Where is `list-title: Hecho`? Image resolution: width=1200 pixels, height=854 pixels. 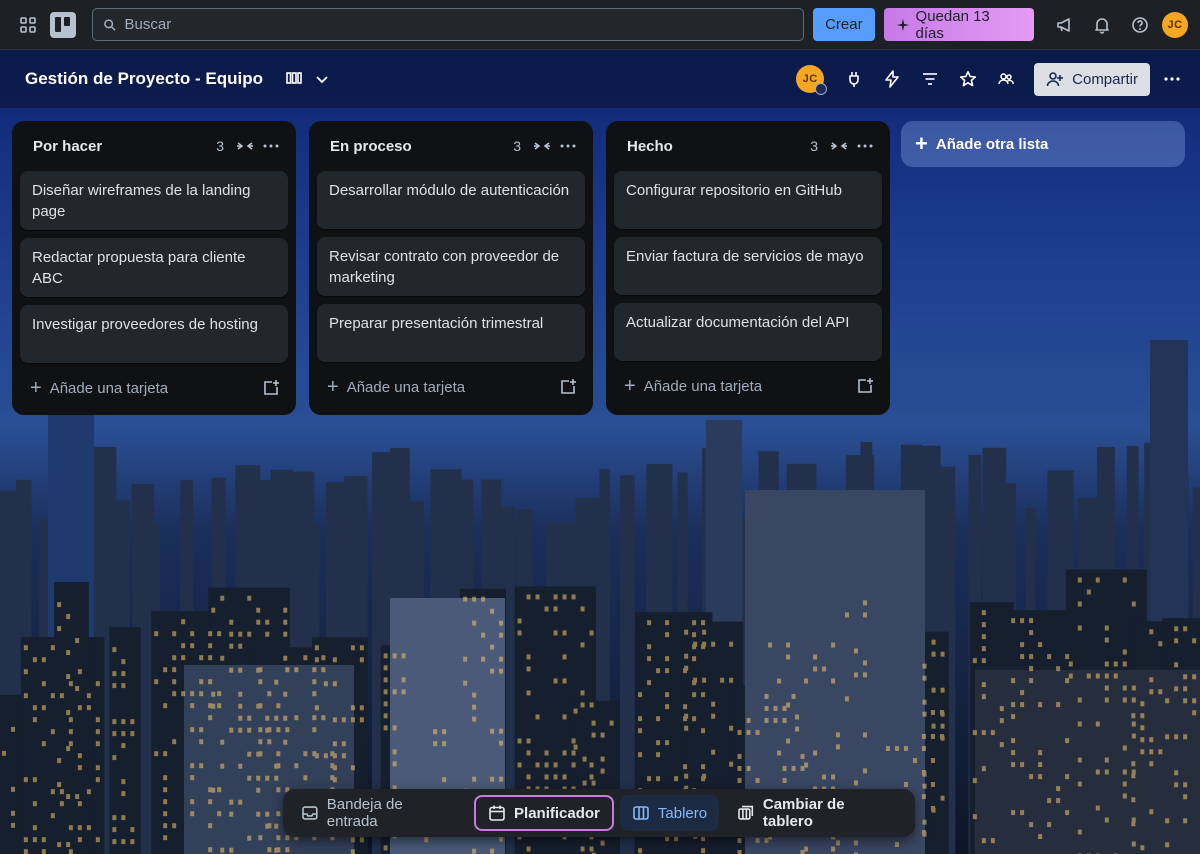 list-title: Hecho is located at coordinates (650, 146).